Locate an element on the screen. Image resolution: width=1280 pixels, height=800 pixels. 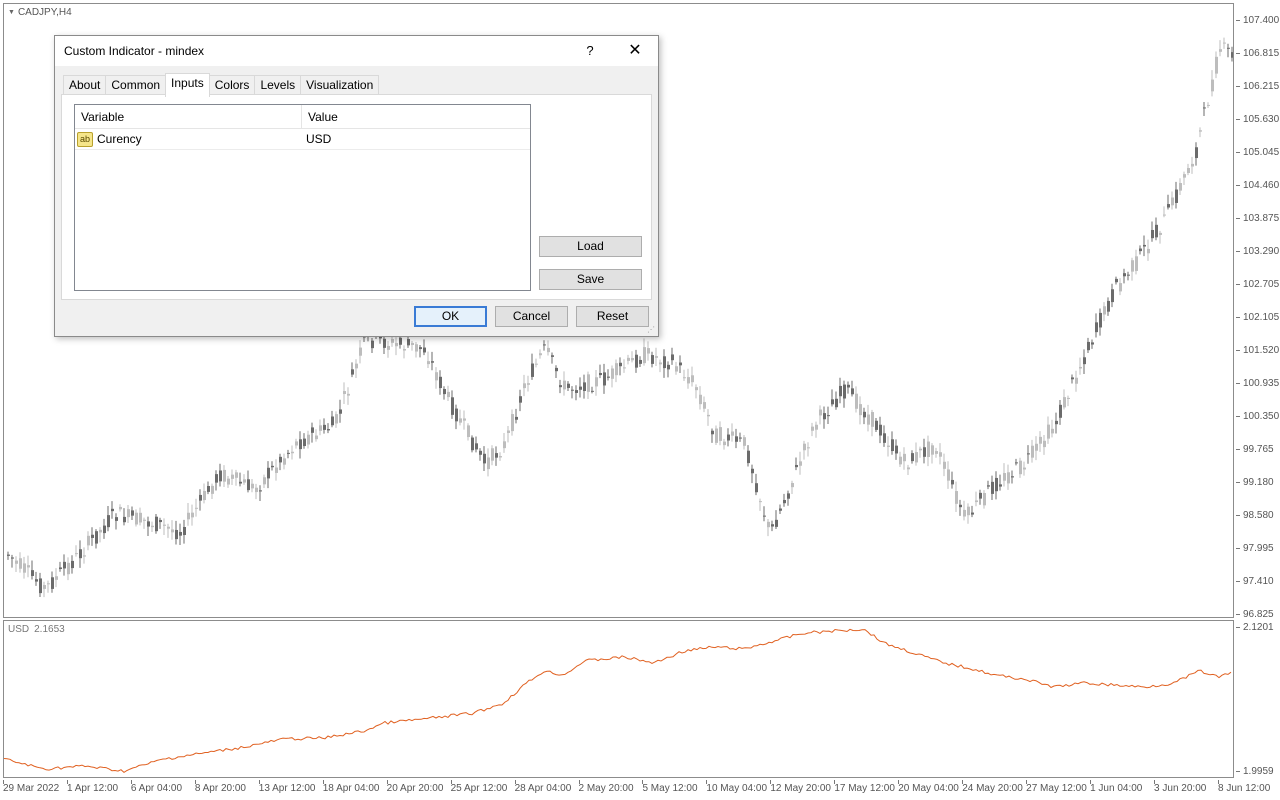
price-tick-label: 105.630 is located at coordinates (1257, 119).